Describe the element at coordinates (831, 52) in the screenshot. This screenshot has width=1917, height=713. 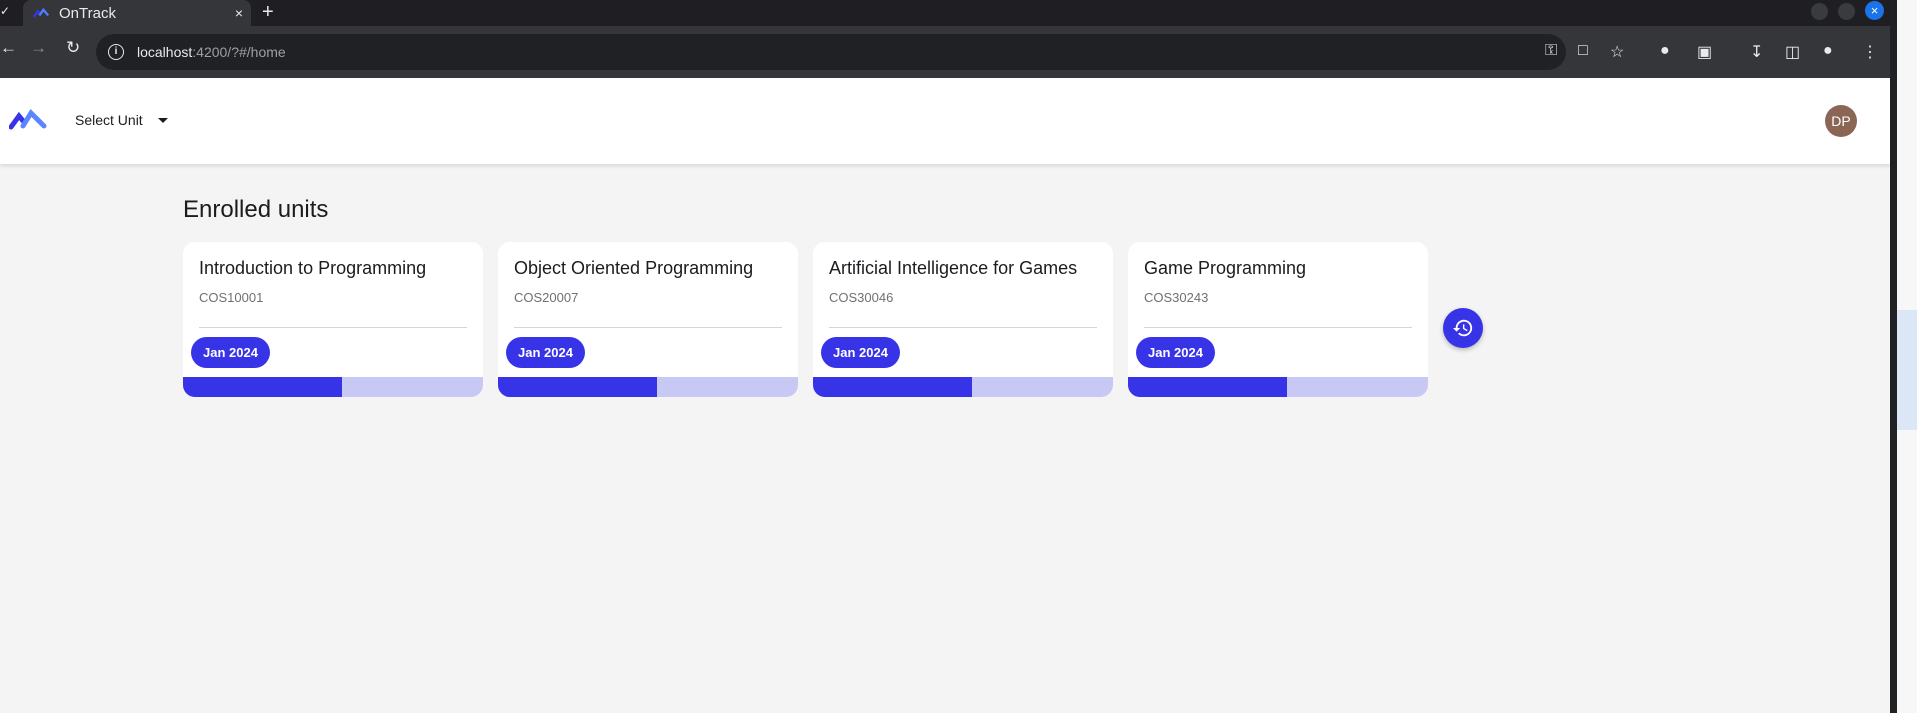
I see `address-bar: i localhost:4200/?#/home` at that location.